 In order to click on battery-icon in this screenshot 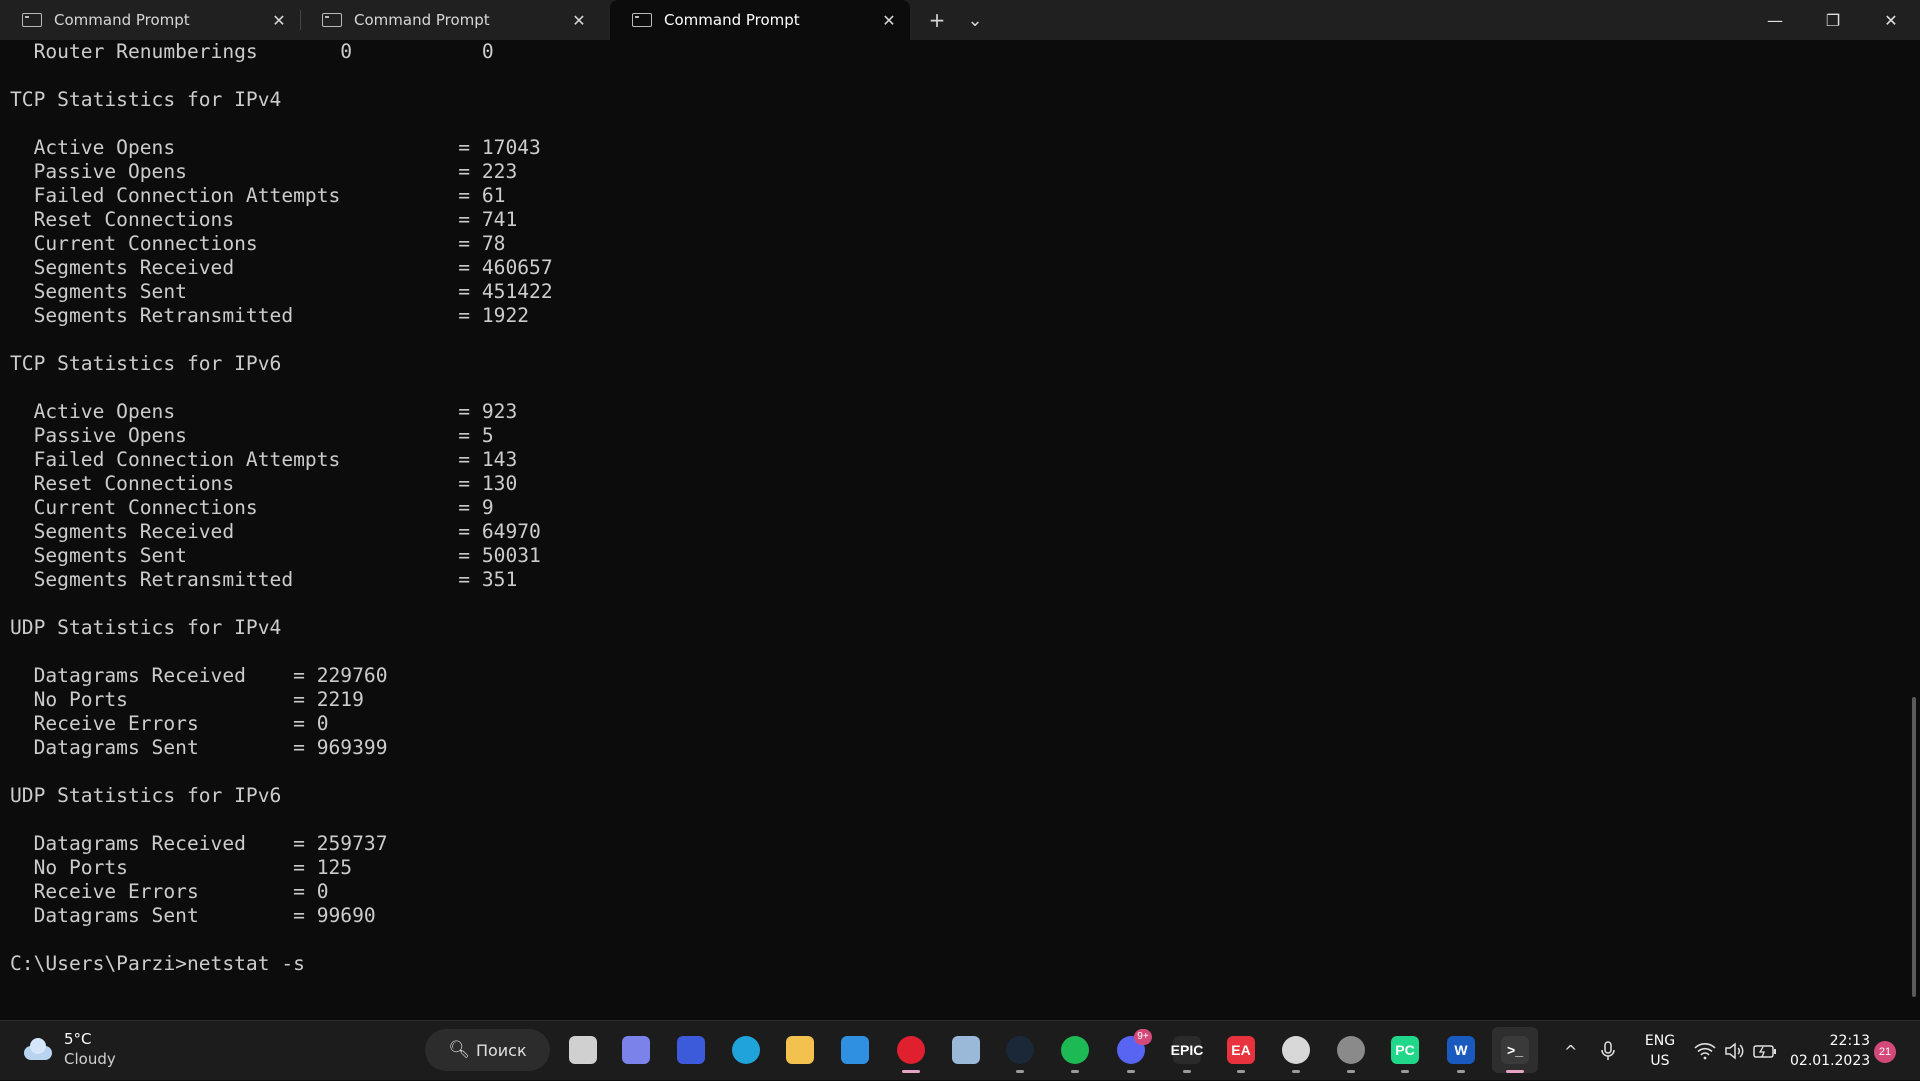, I will do `click(1765, 1051)`.